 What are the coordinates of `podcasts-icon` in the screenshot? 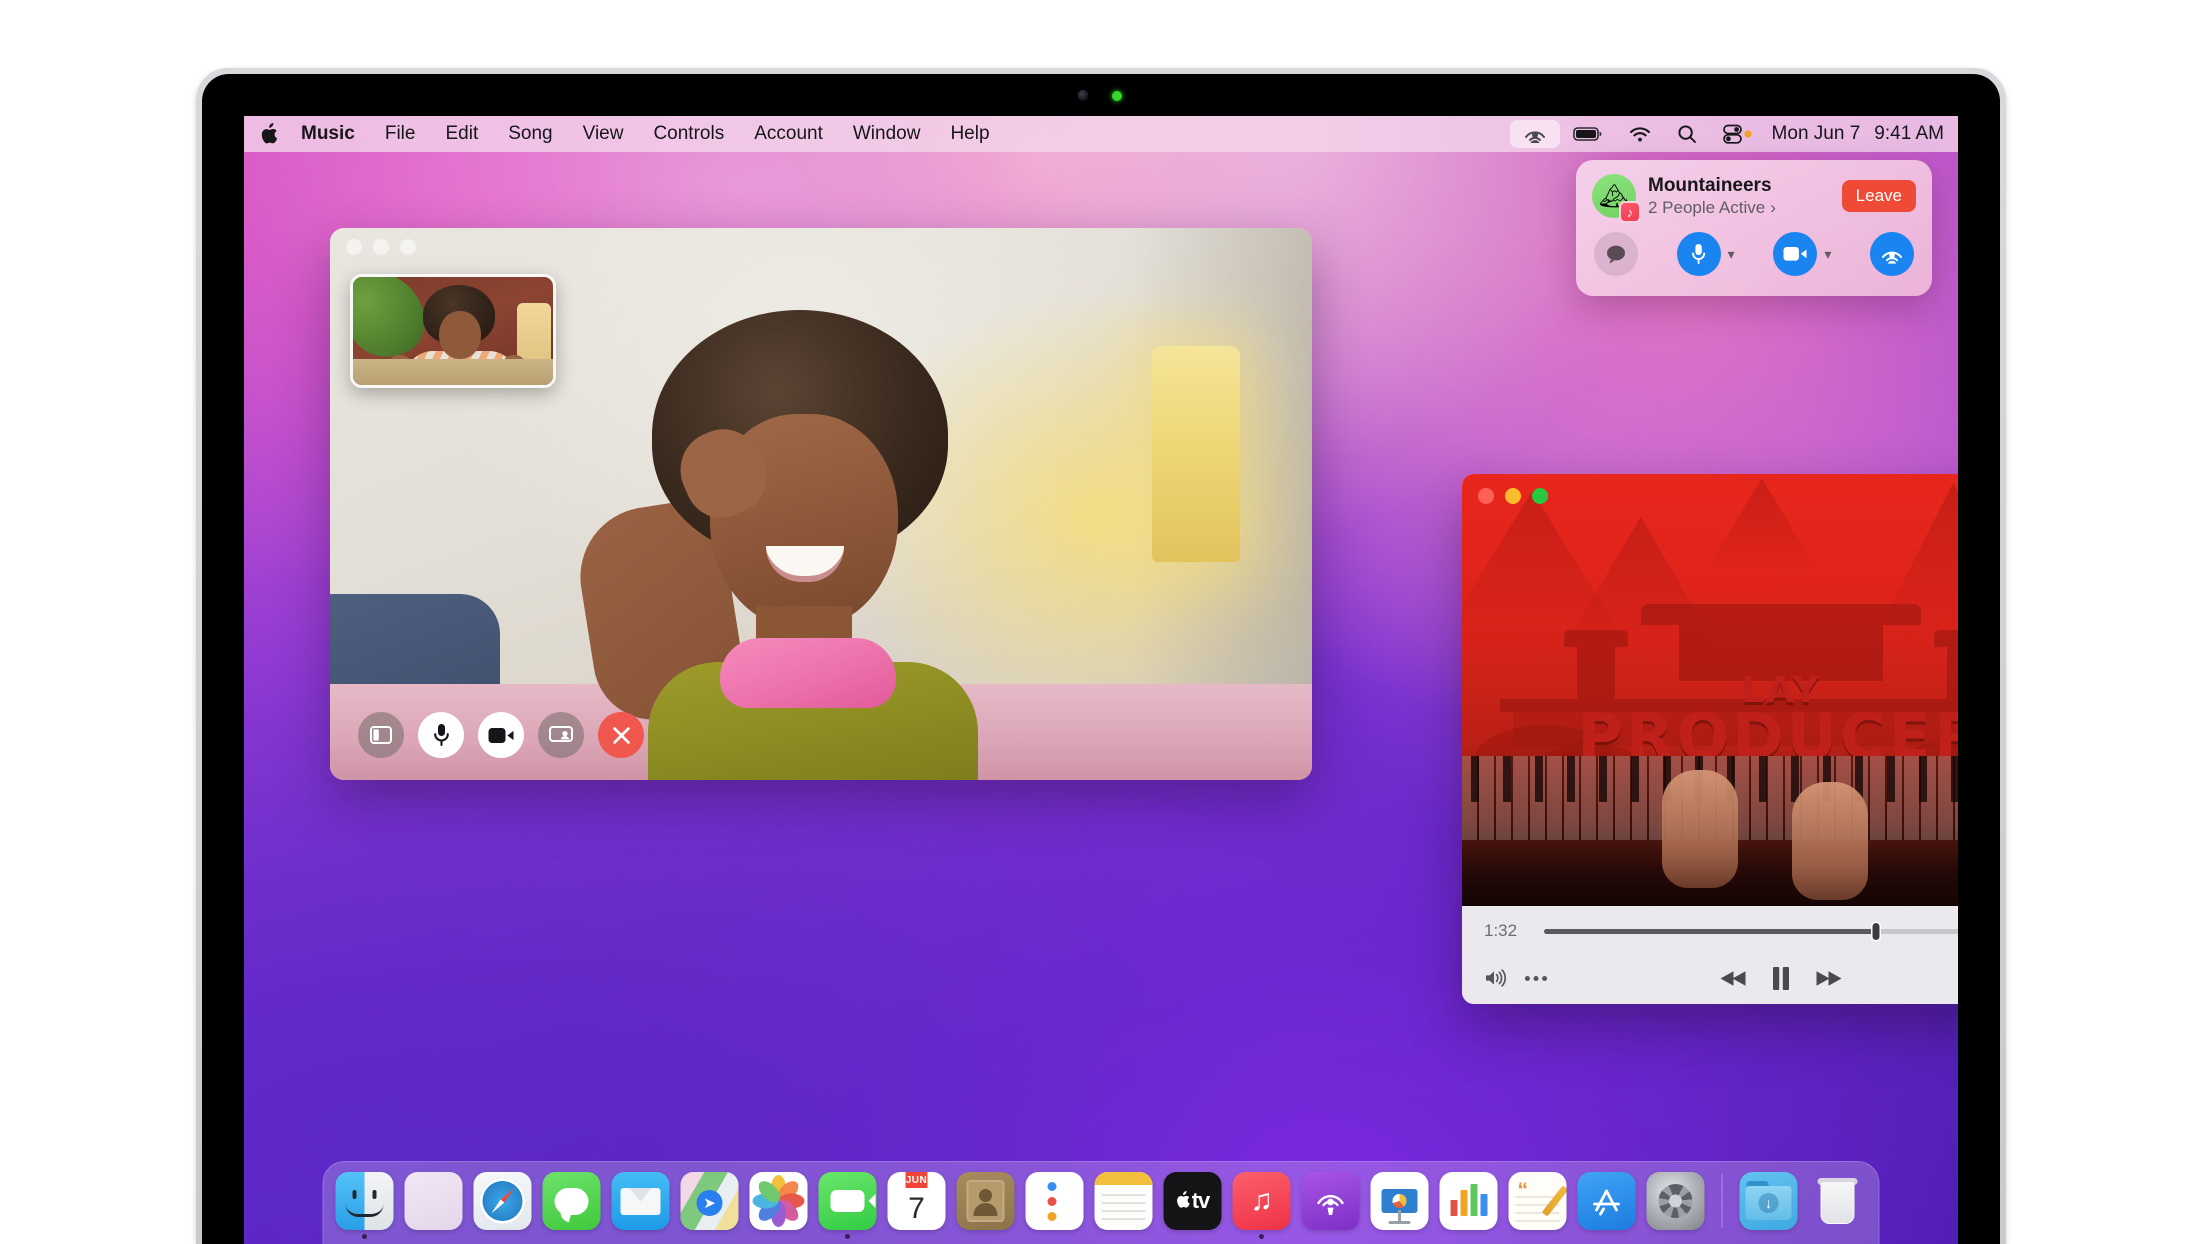 It's located at (1330, 1201).